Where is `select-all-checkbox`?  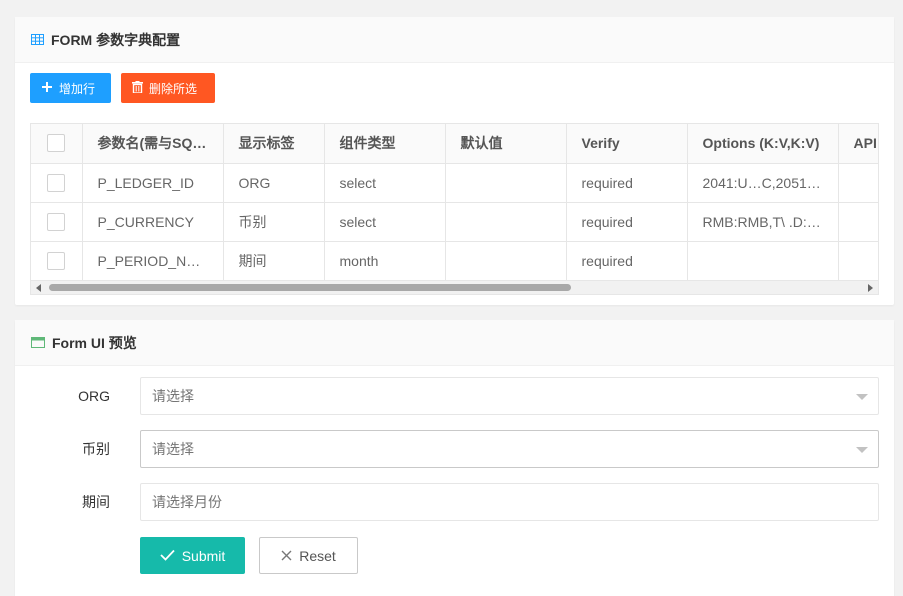
select-all-checkbox is located at coordinates (56, 143).